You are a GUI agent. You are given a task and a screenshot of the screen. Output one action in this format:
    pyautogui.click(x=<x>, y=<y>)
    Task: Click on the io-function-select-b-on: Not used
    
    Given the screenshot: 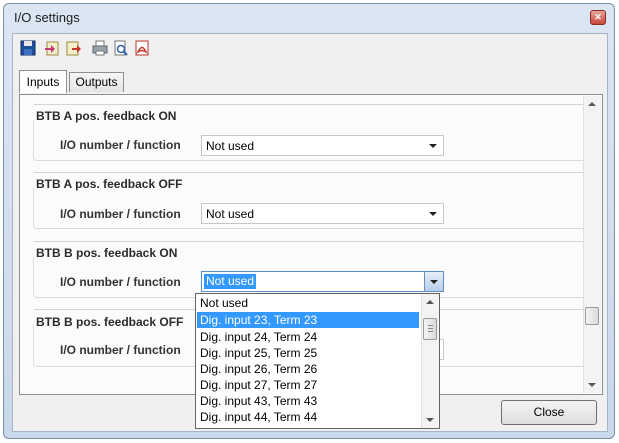 What is the action you would take?
    pyautogui.click(x=322, y=281)
    